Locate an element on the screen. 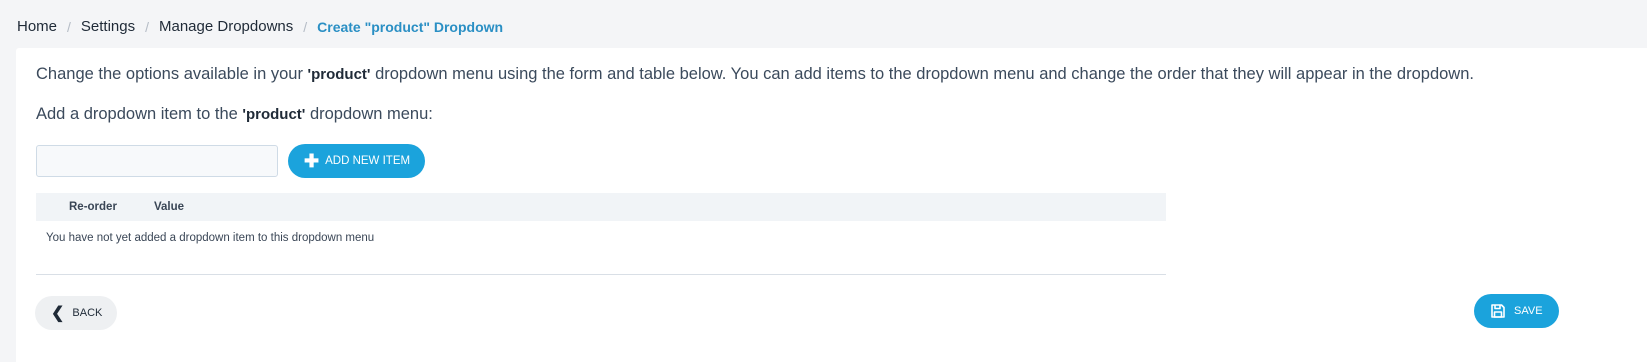  new-item-input is located at coordinates (157, 161).